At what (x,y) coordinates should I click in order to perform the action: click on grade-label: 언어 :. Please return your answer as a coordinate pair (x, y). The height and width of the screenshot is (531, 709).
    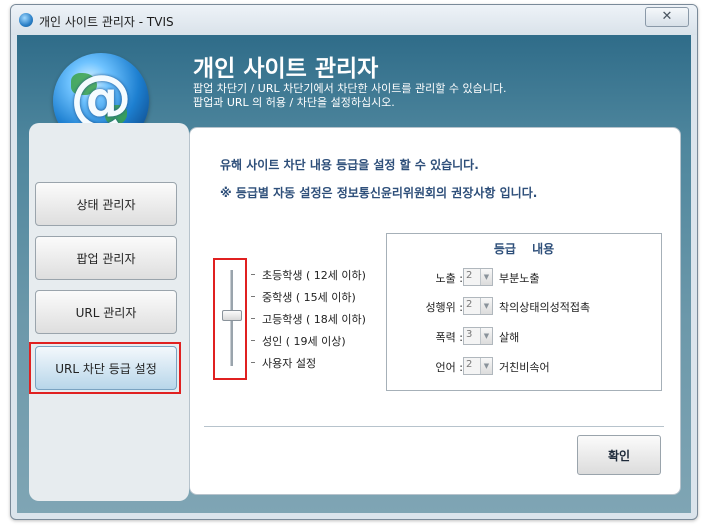
    Looking at the image, I should click on (449, 367).